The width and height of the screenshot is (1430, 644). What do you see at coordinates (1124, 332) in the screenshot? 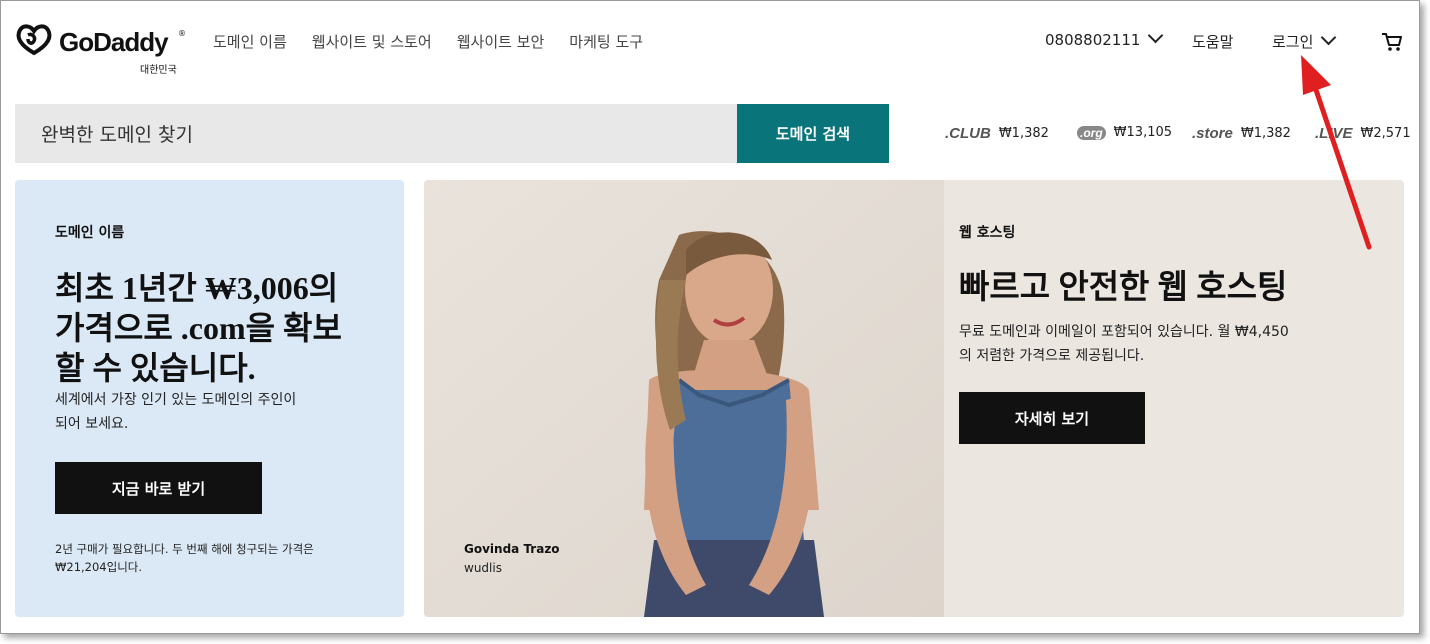
I see `description-line: 무료 도메인과 이메일이 포함되어 있습니다. 월 ₩4,450` at bounding box center [1124, 332].